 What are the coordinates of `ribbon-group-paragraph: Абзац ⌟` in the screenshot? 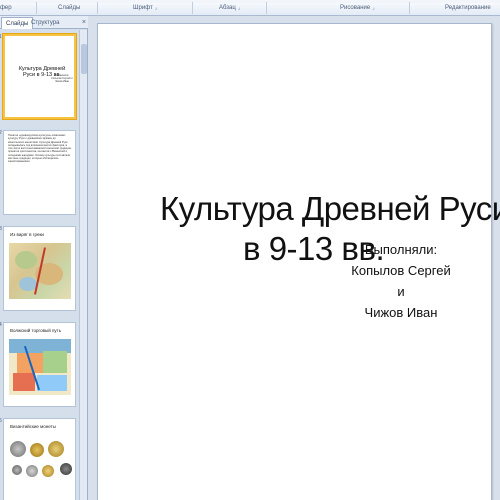 It's located at (243, 8).